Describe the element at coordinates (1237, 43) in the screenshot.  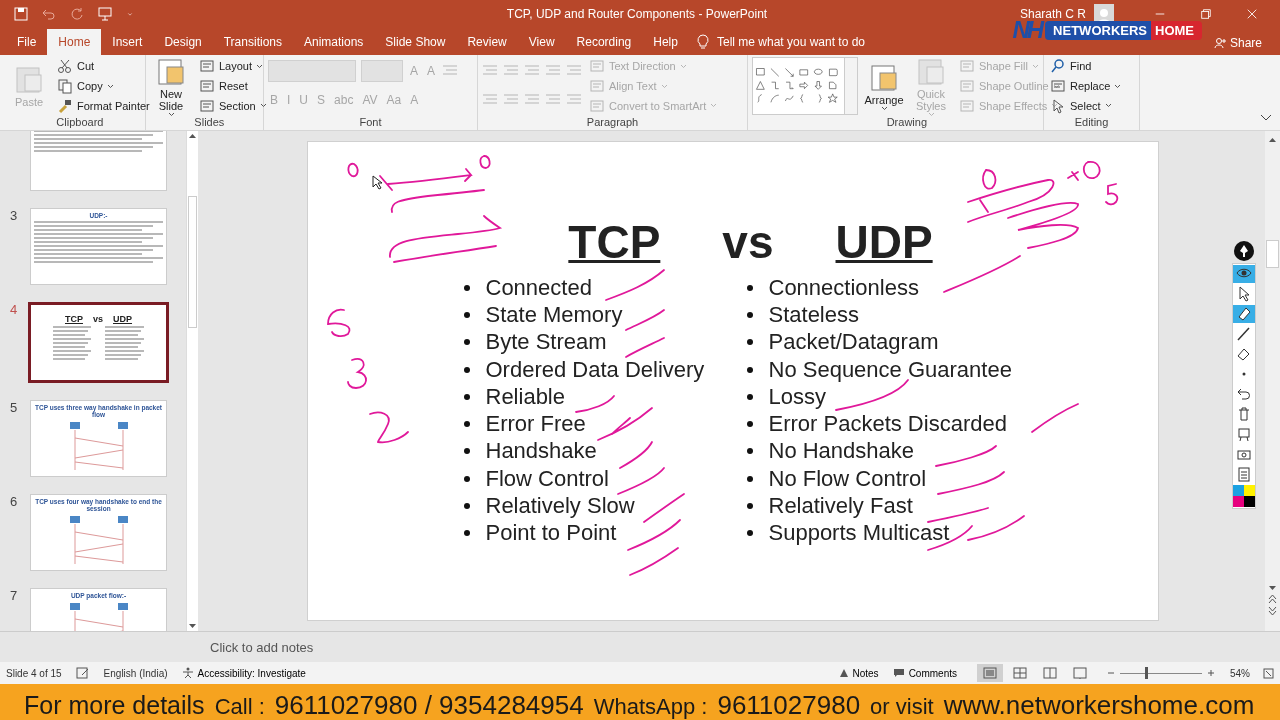
I see `share-button: Share` at that location.